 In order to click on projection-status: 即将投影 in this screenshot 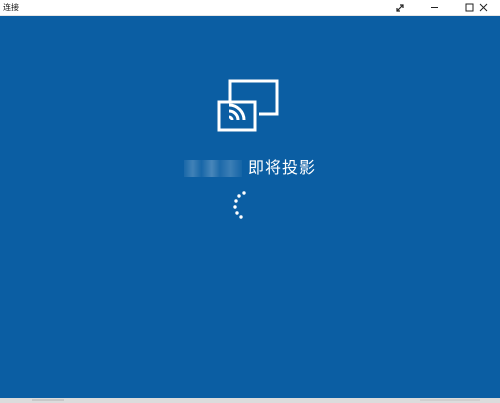, I will do `click(250, 168)`.